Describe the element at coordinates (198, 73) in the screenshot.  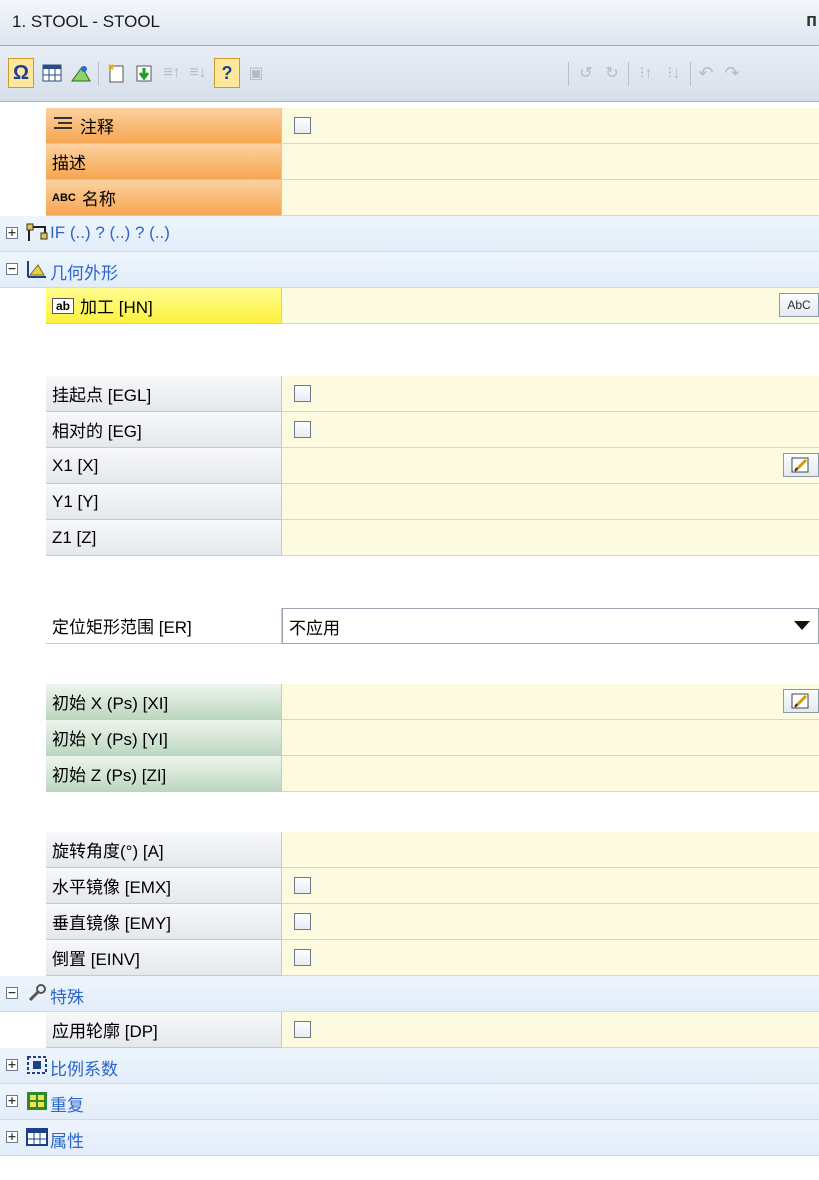
I see `list-down-icon: ≡↓` at that location.